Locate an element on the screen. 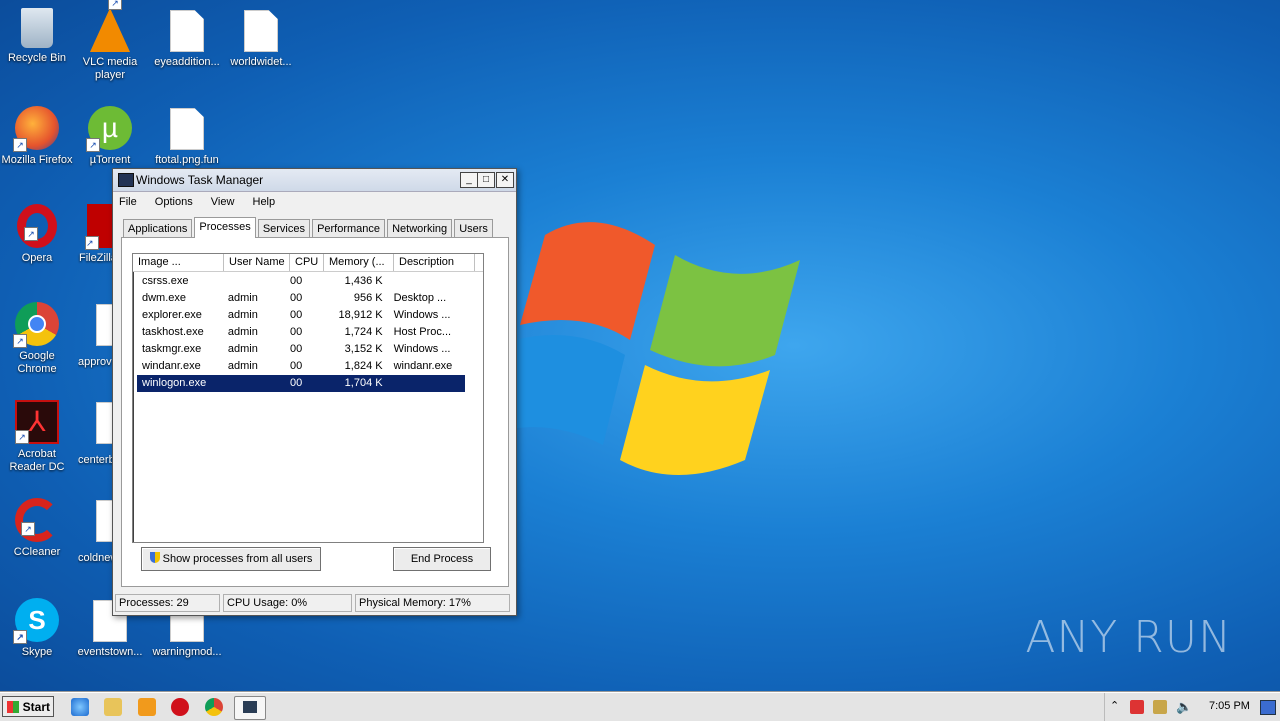 Image resolution: width=1280 pixels, height=721 pixels. table-row: windanr.exe admin 00 1,824 Kwindanr.exe is located at coordinates (301, 366).